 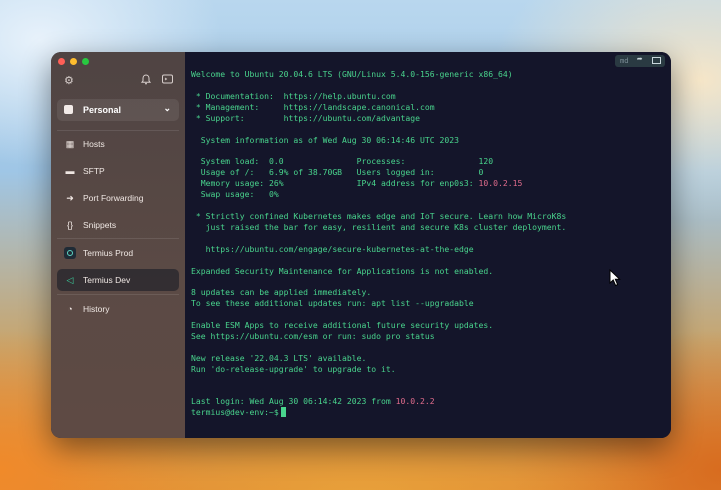 I want to click on terminal-prompt-line: termius@dev-env:~$, so click(x=238, y=412).